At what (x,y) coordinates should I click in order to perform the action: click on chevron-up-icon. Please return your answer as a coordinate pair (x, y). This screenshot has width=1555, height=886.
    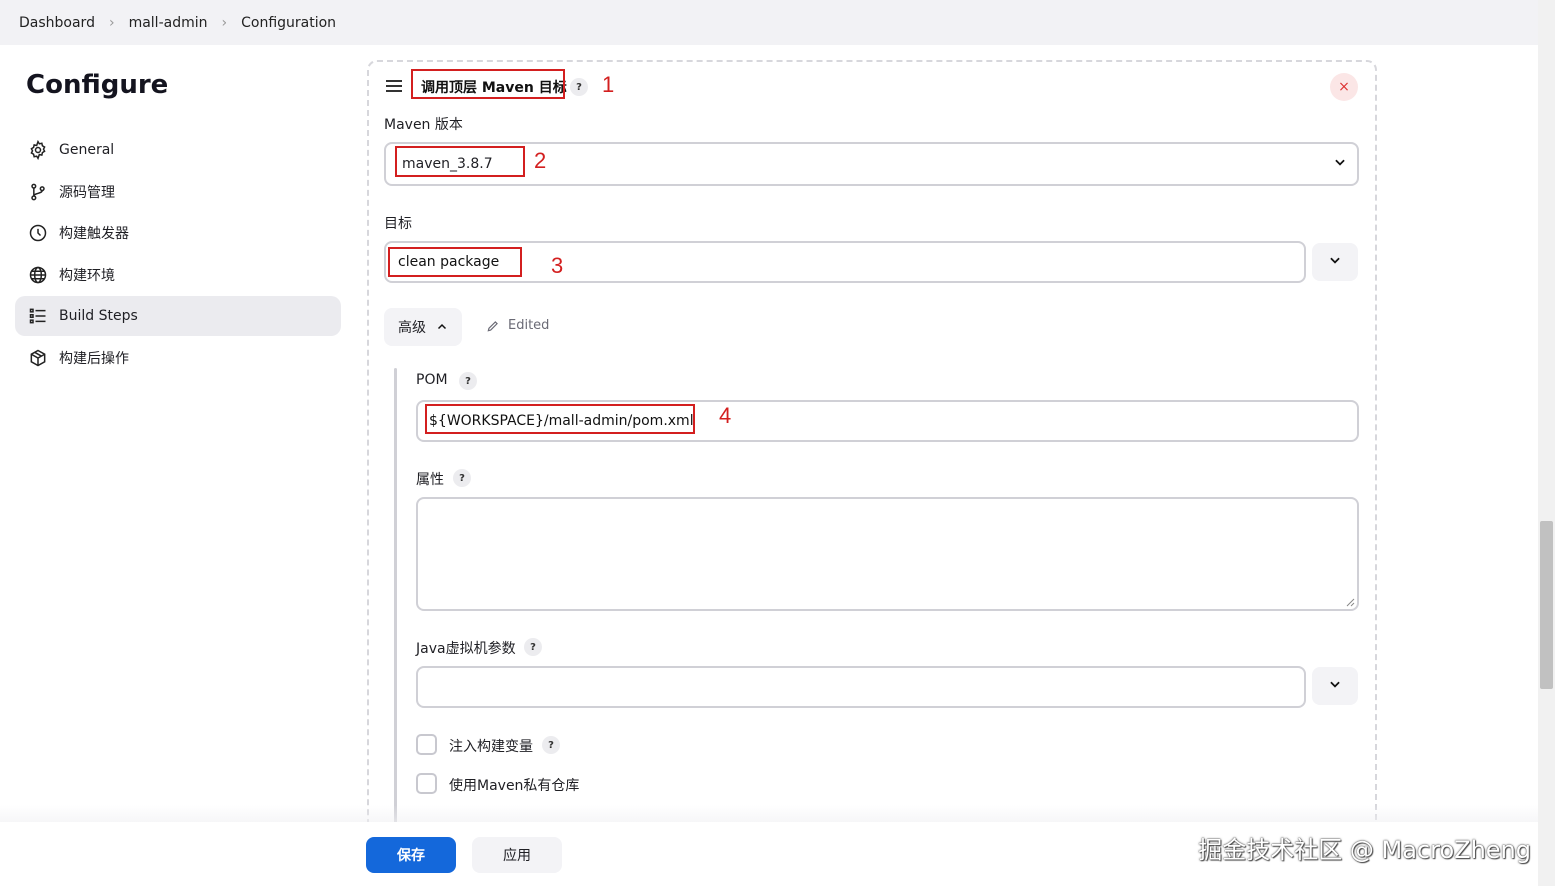
    Looking at the image, I should click on (442, 327).